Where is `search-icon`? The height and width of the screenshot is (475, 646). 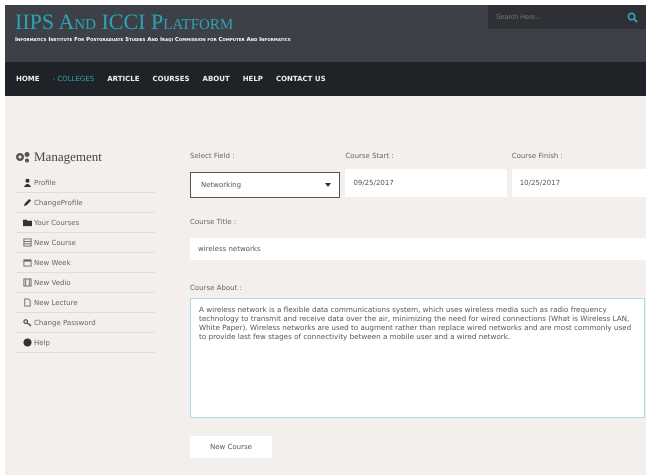 search-icon is located at coordinates (632, 17).